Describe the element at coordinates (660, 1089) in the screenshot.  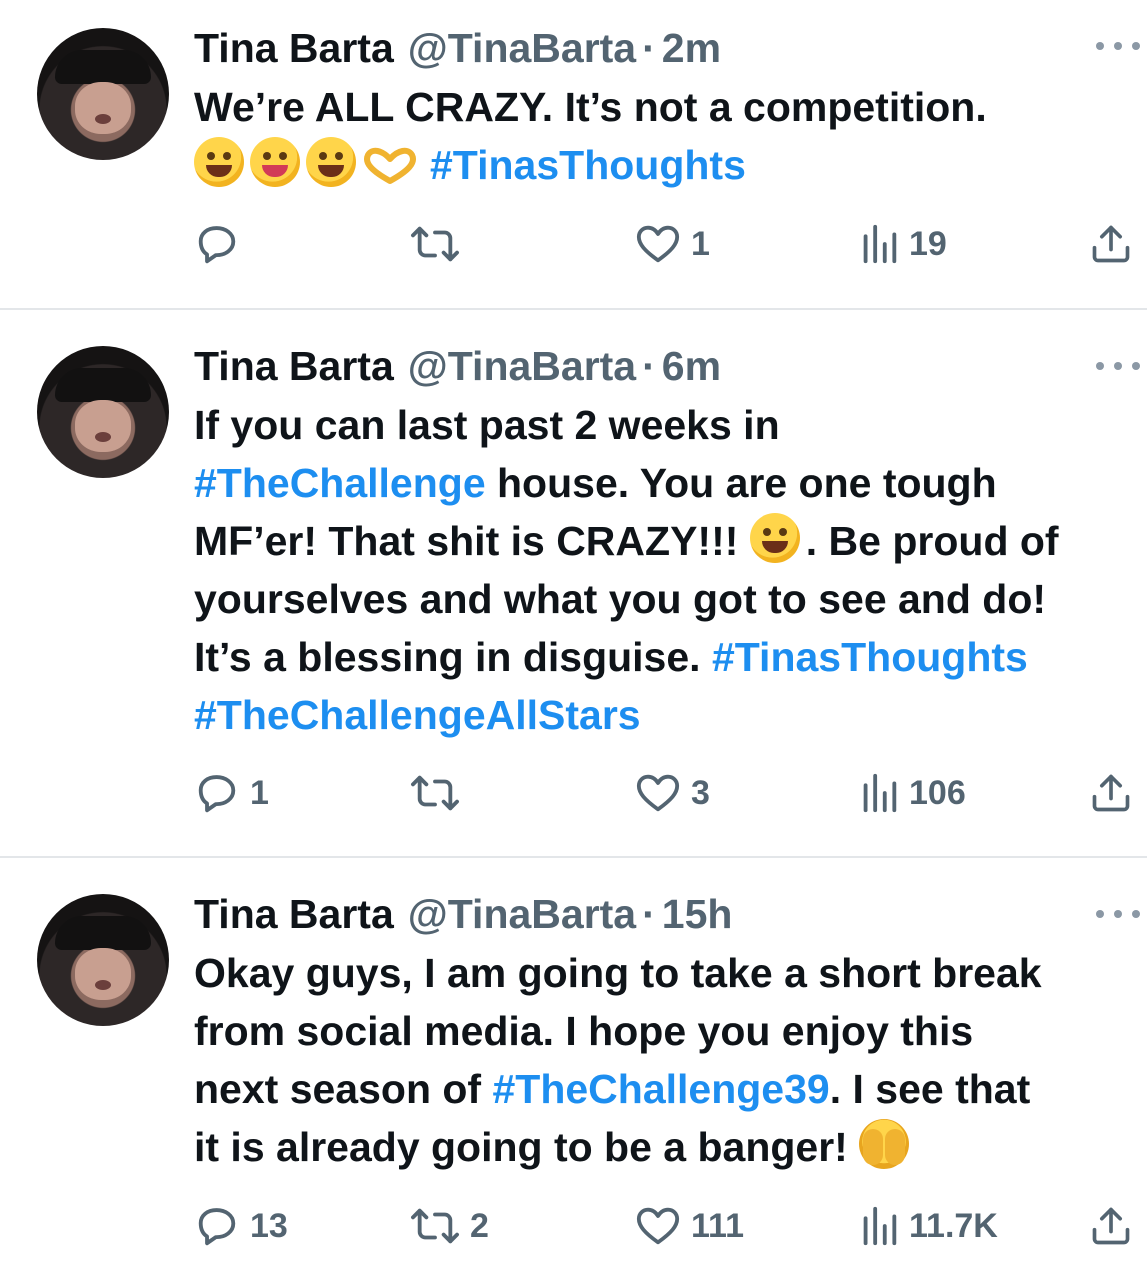
I see `hashtag-link: #TheChallenge39` at that location.